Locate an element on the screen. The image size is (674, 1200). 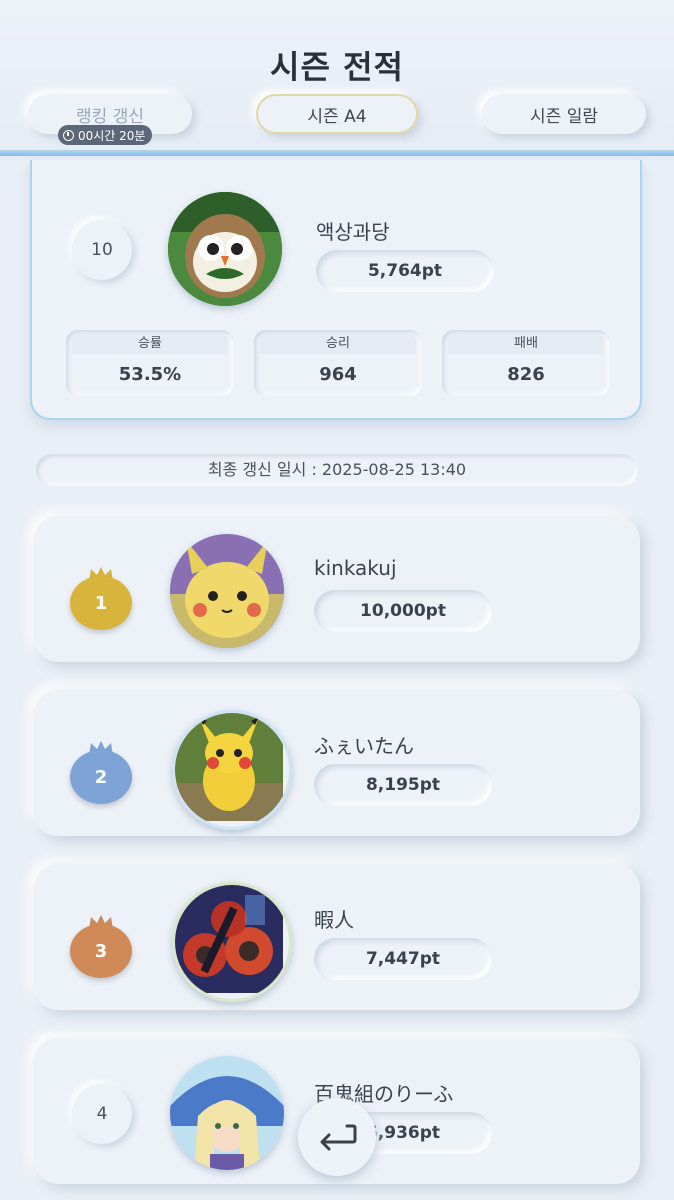
my-rank: 10 is located at coordinates (102, 250).